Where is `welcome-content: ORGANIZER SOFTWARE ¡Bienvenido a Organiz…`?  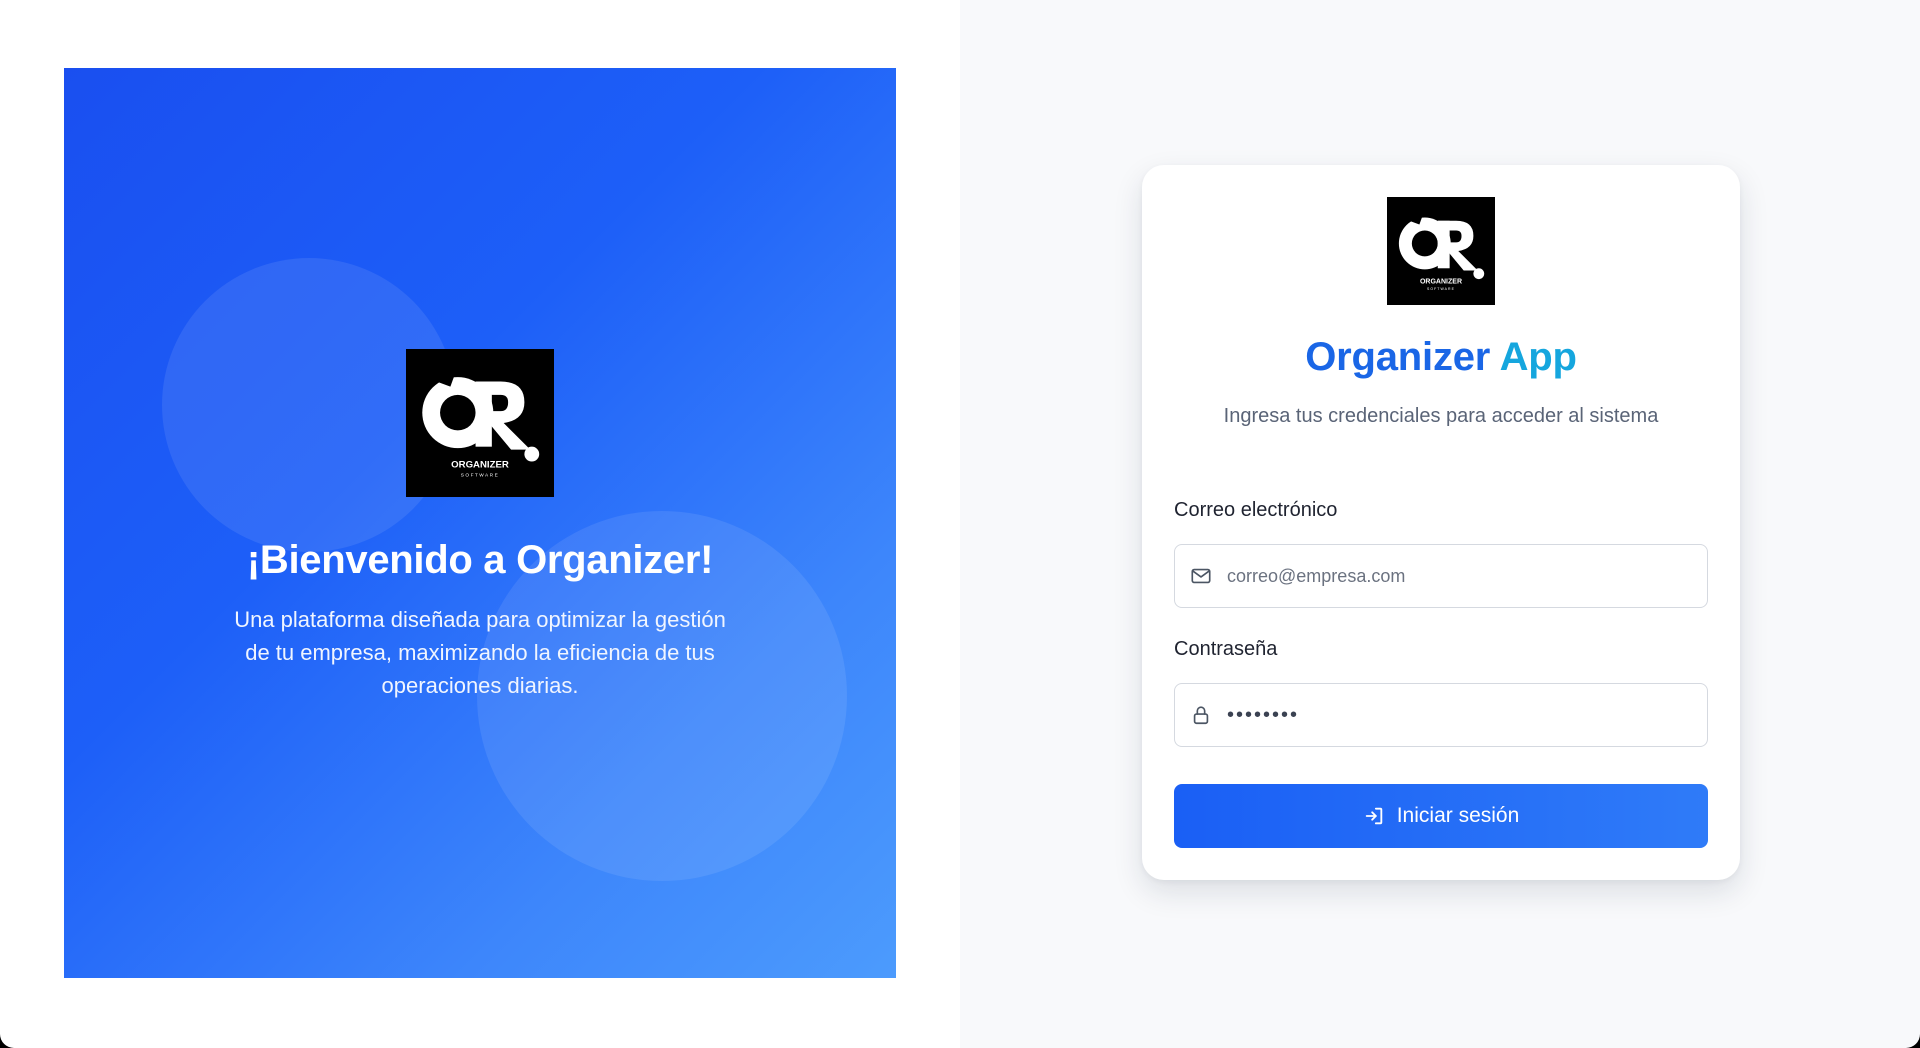
welcome-content: ORGANIZER SOFTWARE ¡Bienvenido a Organiz… is located at coordinates (480, 525).